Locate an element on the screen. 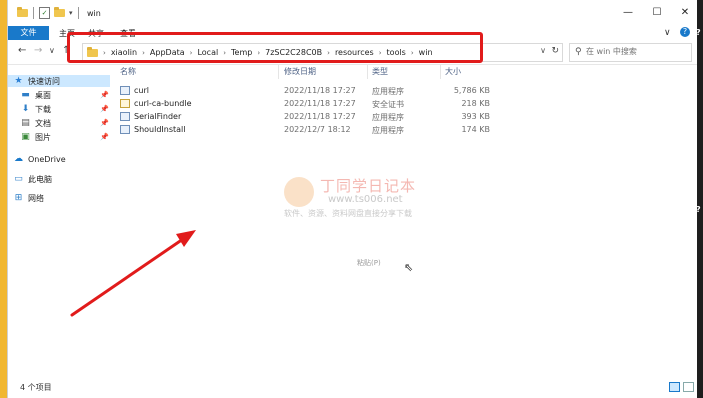 This screenshot has height=398, width=703. details-view-icon is located at coordinates (674, 387).